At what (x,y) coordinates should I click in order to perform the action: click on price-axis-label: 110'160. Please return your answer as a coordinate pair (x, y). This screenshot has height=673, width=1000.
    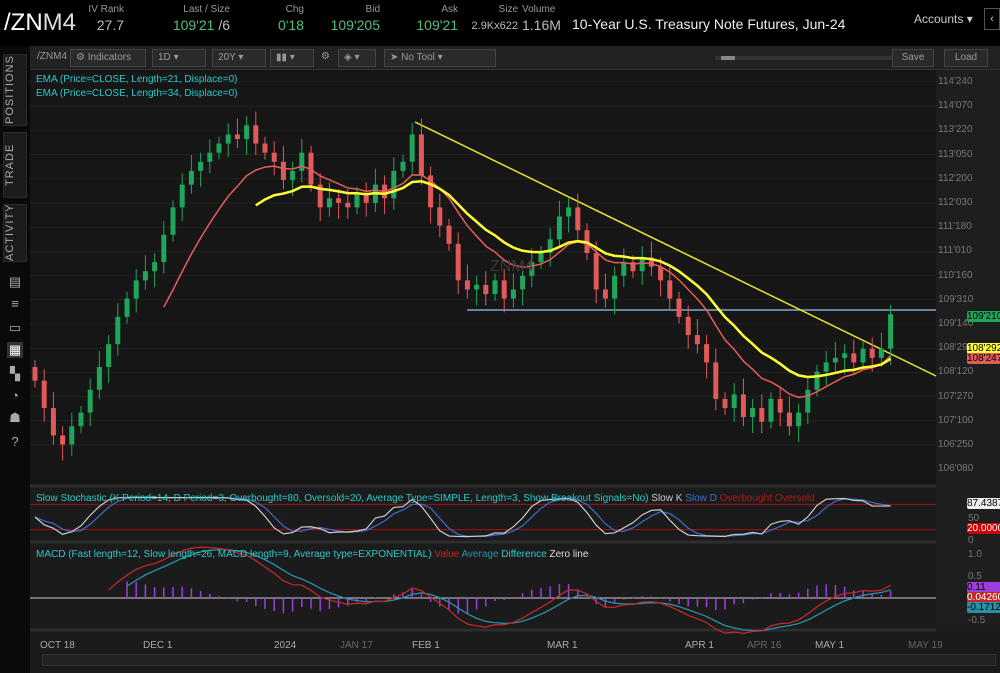
    Looking at the image, I should click on (955, 275).